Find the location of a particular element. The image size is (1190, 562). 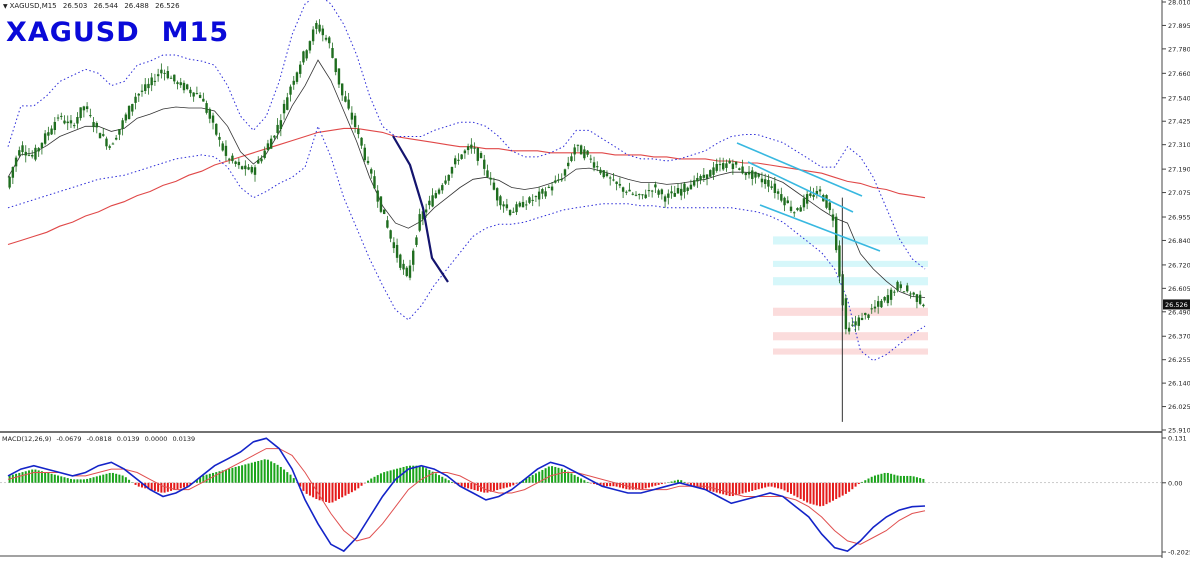

macd-signal-line is located at coordinates (466, 496).